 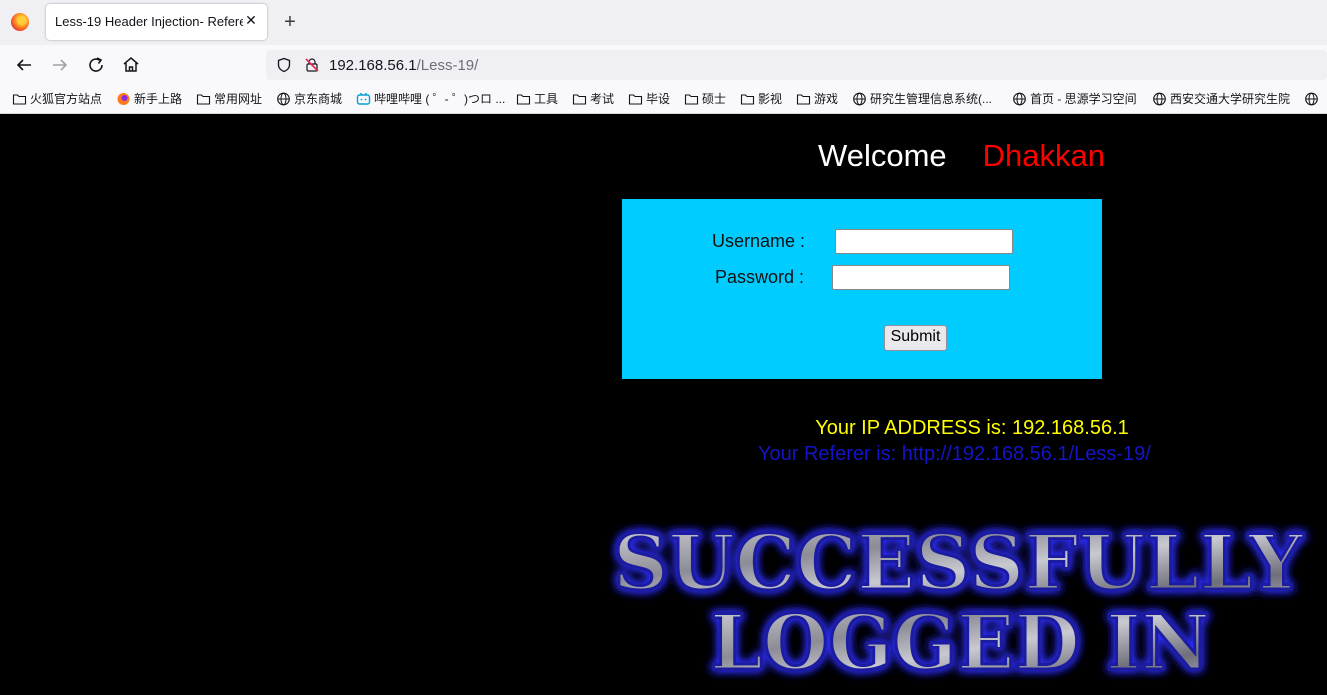 I want to click on bookmark-label: 影视, so click(x=770, y=99).